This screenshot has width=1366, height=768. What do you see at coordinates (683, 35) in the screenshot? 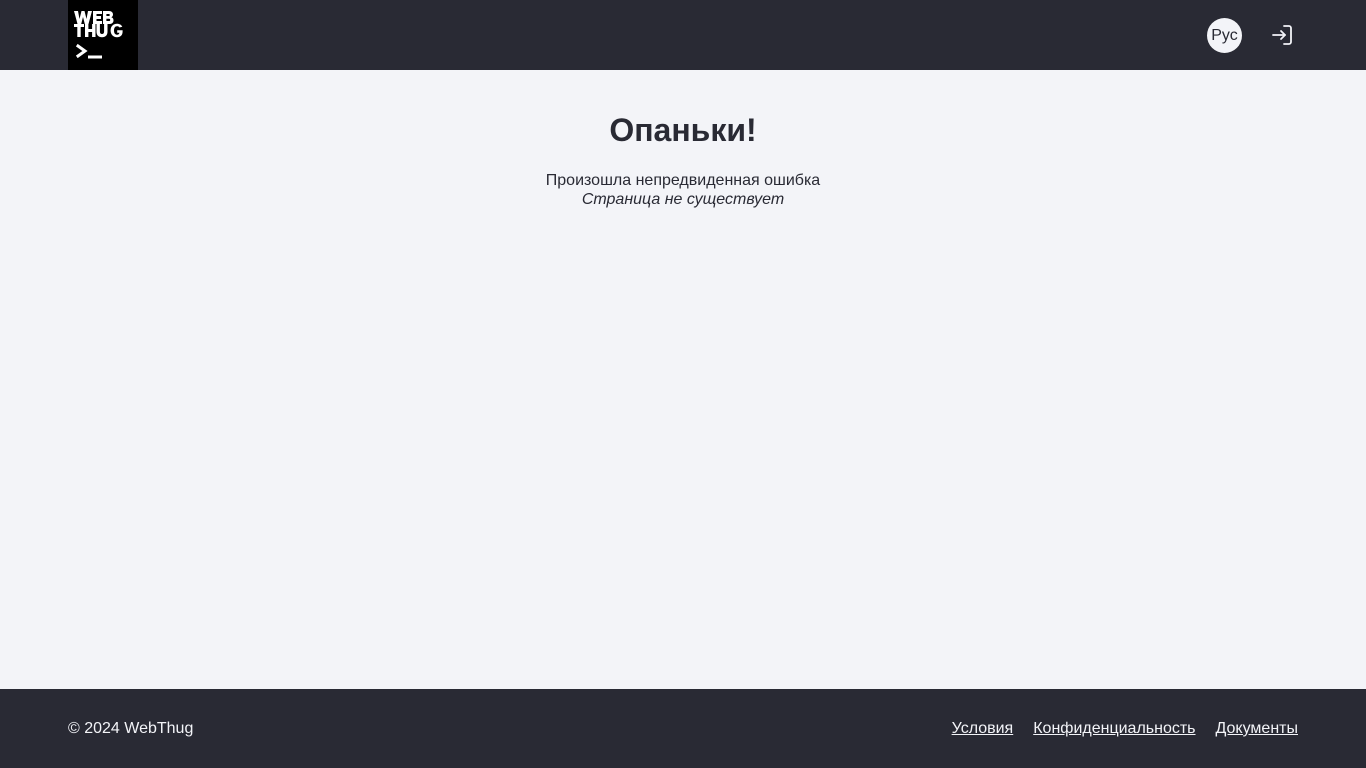
I see `top-header: Рус` at bounding box center [683, 35].